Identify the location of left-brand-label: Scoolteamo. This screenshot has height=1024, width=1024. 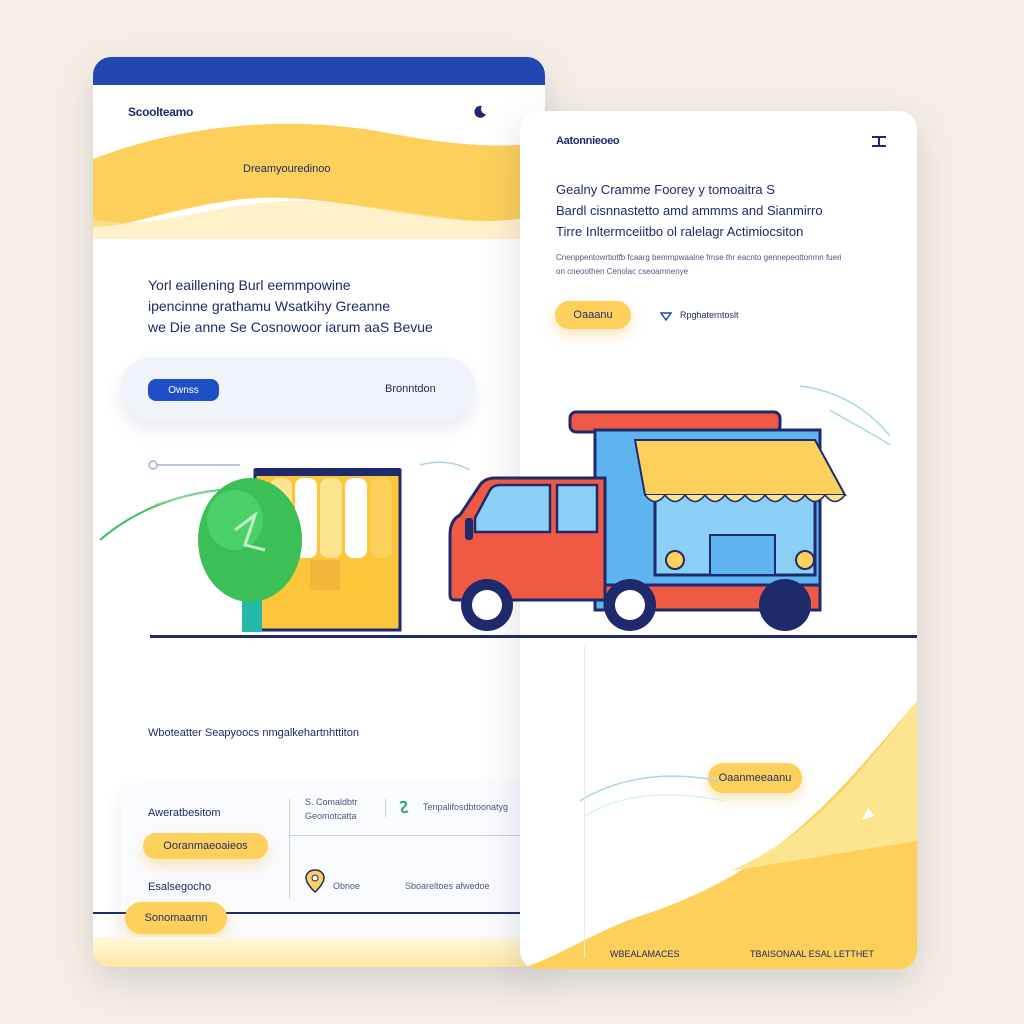
(161, 112).